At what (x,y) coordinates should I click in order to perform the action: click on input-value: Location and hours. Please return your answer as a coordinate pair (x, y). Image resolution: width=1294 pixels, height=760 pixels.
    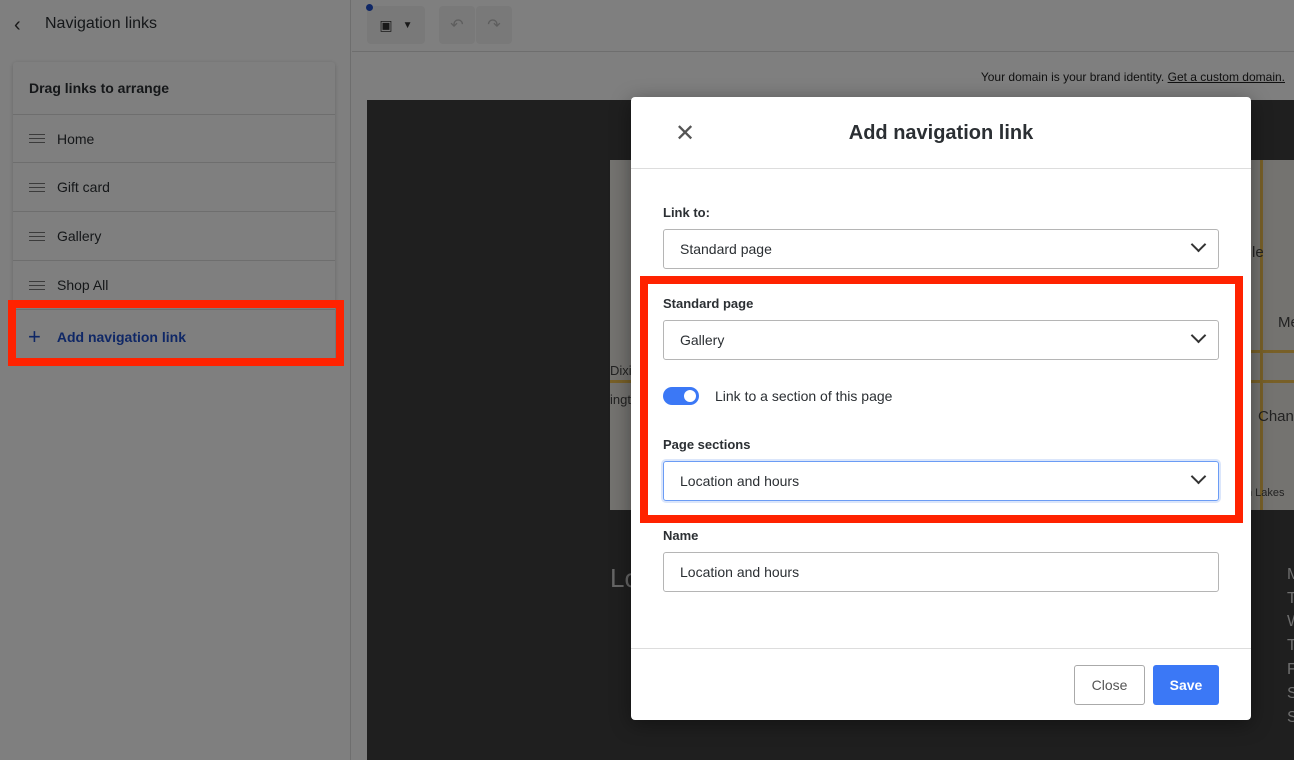
    Looking at the image, I should click on (740, 572).